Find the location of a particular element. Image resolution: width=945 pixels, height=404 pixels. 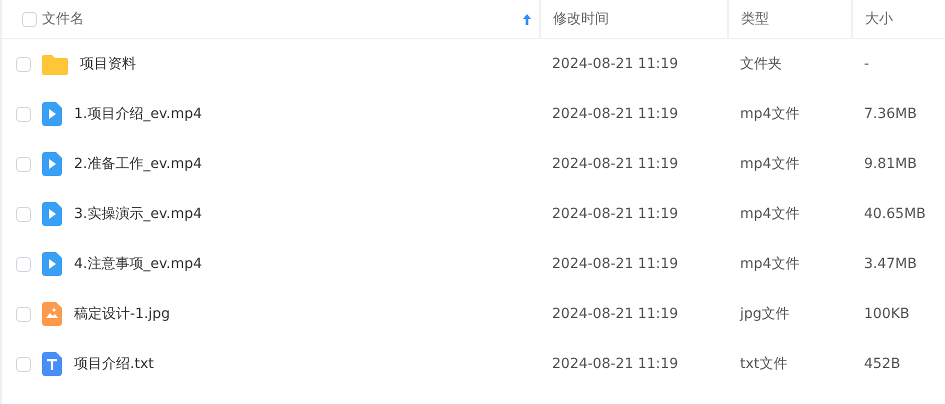

file-name: 4.注意事项_ev.mp4 is located at coordinates (138, 264).